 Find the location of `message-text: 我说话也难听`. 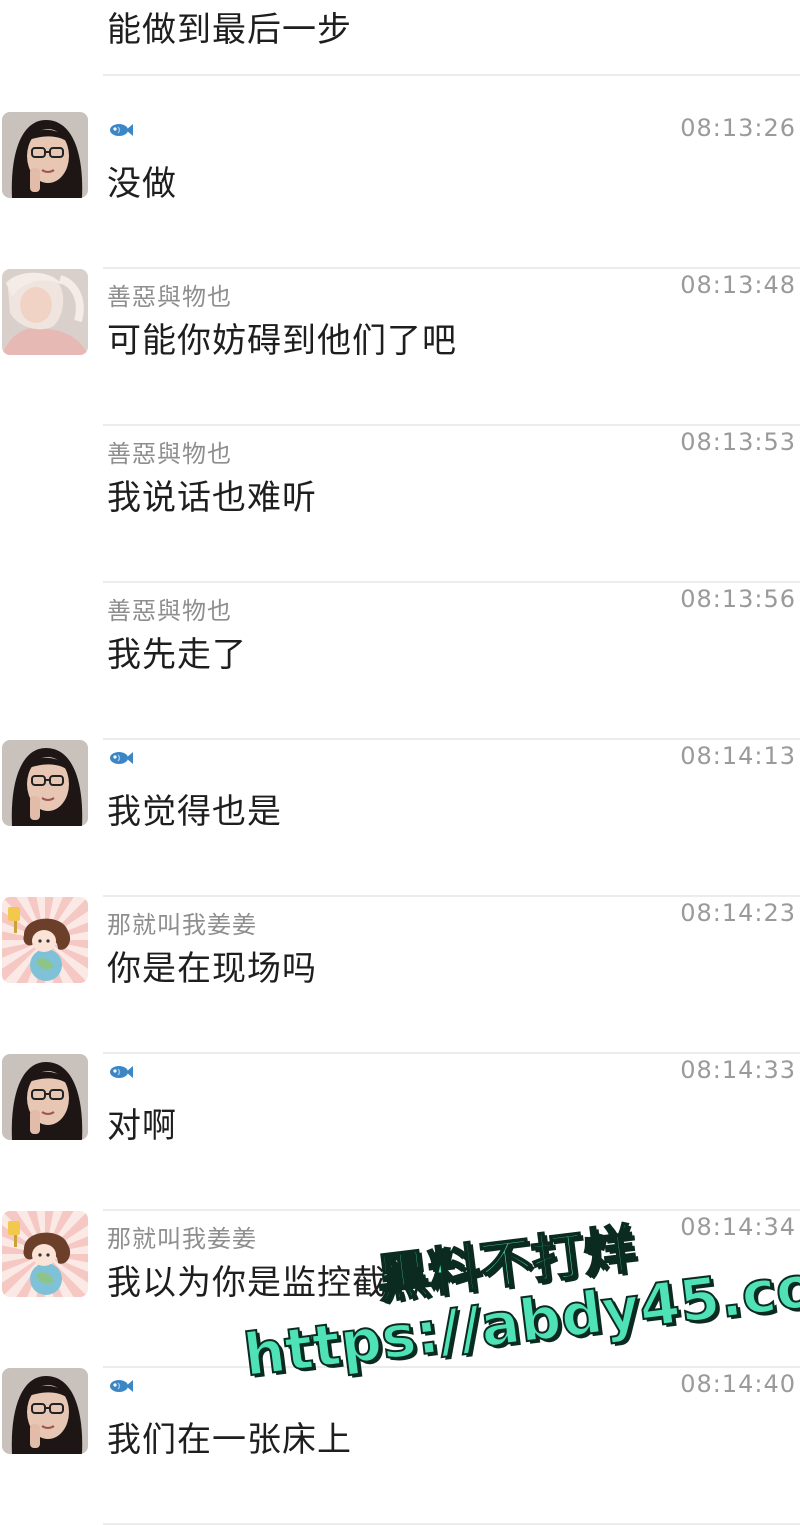

message-text: 我说话也难听 is located at coordinates (212, 498).